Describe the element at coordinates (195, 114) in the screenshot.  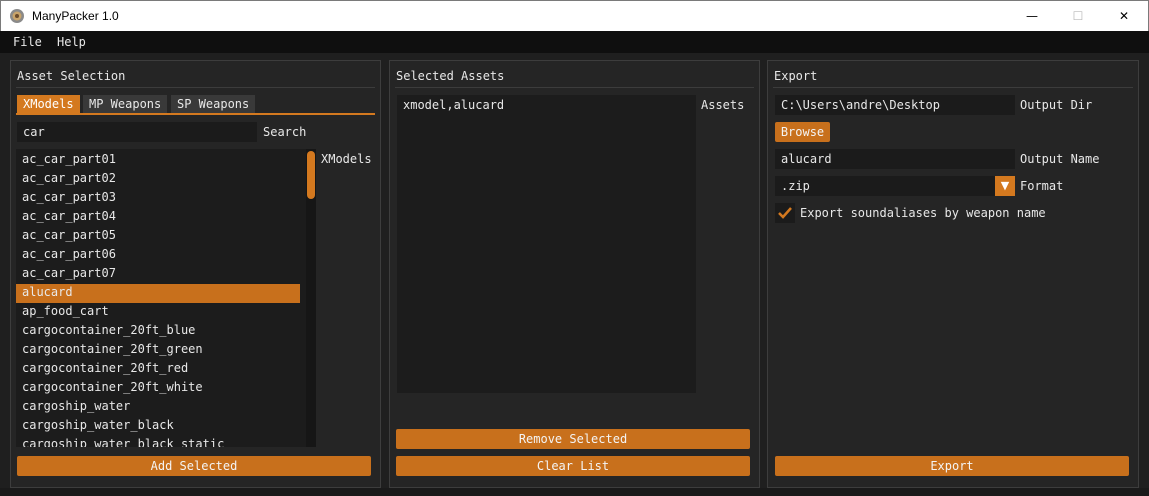
I see `tab-underline` at that location.